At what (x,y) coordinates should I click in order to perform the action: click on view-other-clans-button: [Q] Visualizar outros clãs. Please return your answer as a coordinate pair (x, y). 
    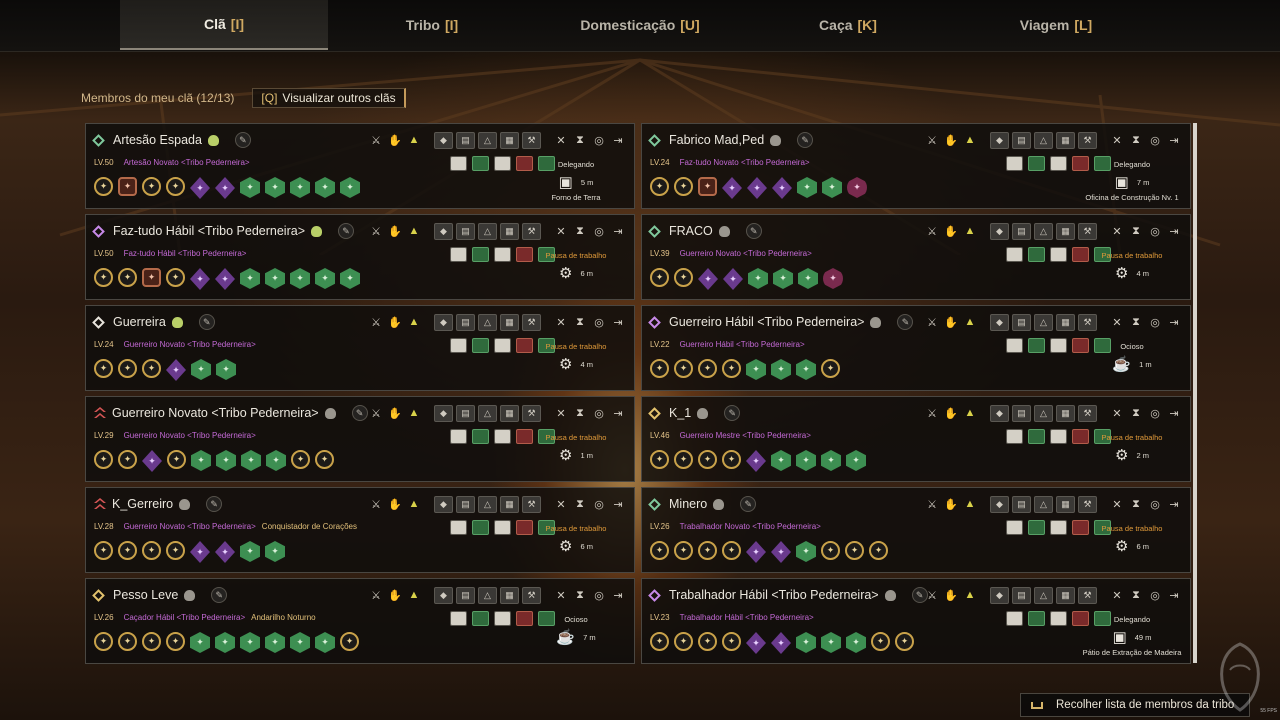
    Looking at the image, I should click on (329, 98).